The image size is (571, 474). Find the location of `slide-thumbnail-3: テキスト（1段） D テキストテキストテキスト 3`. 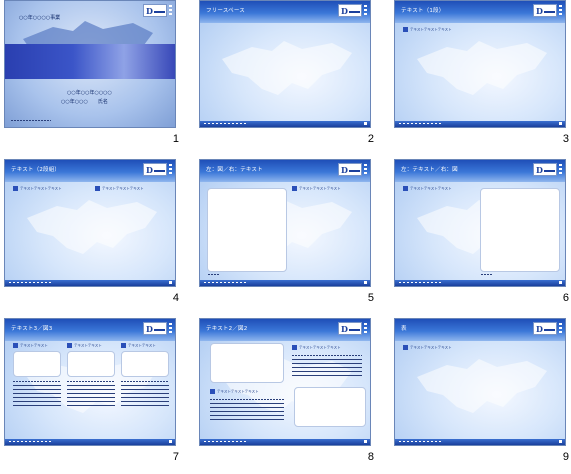

slide-thumbnail-3: テキスト（1段） D テキストテキストテキスト 3 is located at coordinates (480, 78).